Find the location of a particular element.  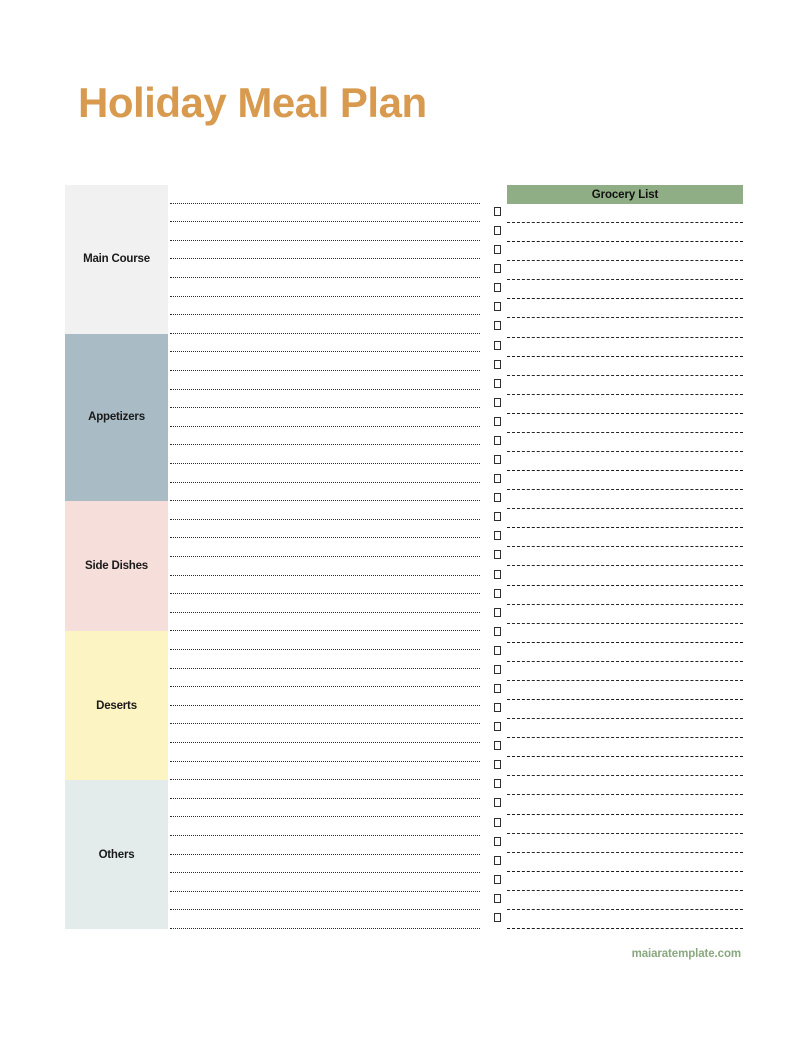

grocery-write-line is located at coordinates (625, 928).